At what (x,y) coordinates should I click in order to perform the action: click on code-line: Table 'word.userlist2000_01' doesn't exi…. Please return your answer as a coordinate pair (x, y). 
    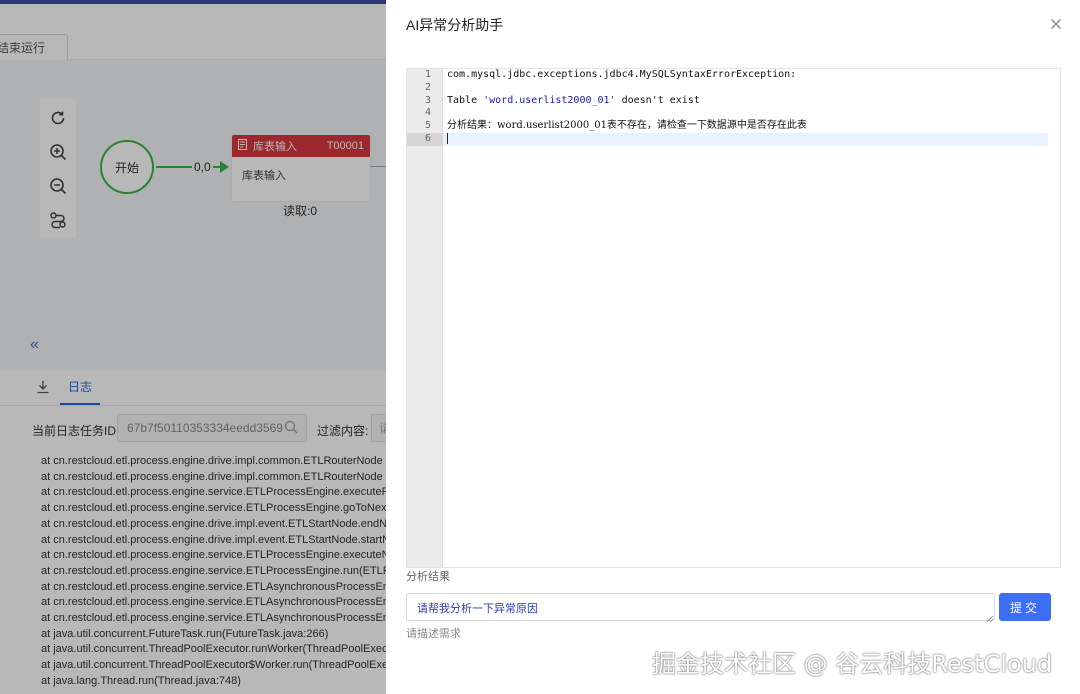
    Looking at the image, I should click on (745, 101).